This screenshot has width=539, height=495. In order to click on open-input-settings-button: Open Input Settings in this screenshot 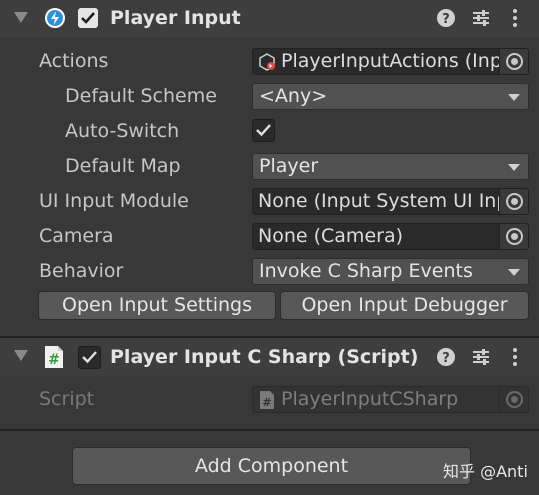, I will do `click(157, 305)`.